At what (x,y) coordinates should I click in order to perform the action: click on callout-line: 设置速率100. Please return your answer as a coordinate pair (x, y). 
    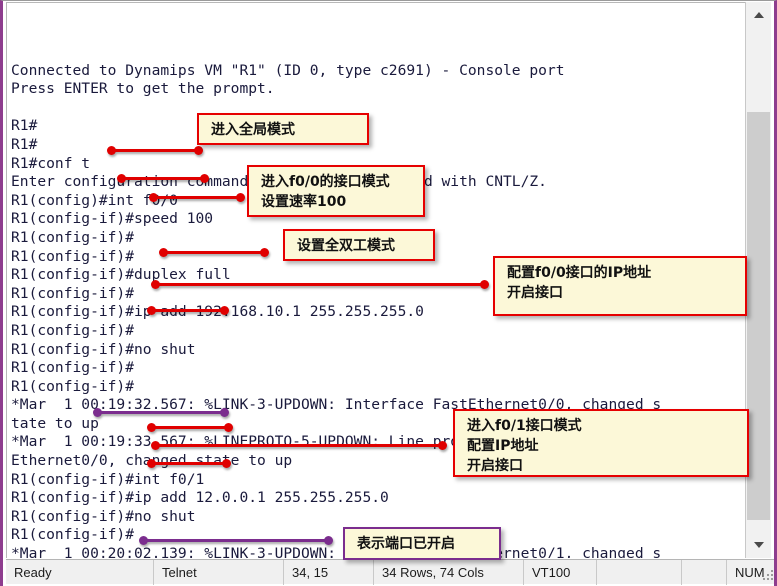
    Looking at the image, I should click on (304, 202).